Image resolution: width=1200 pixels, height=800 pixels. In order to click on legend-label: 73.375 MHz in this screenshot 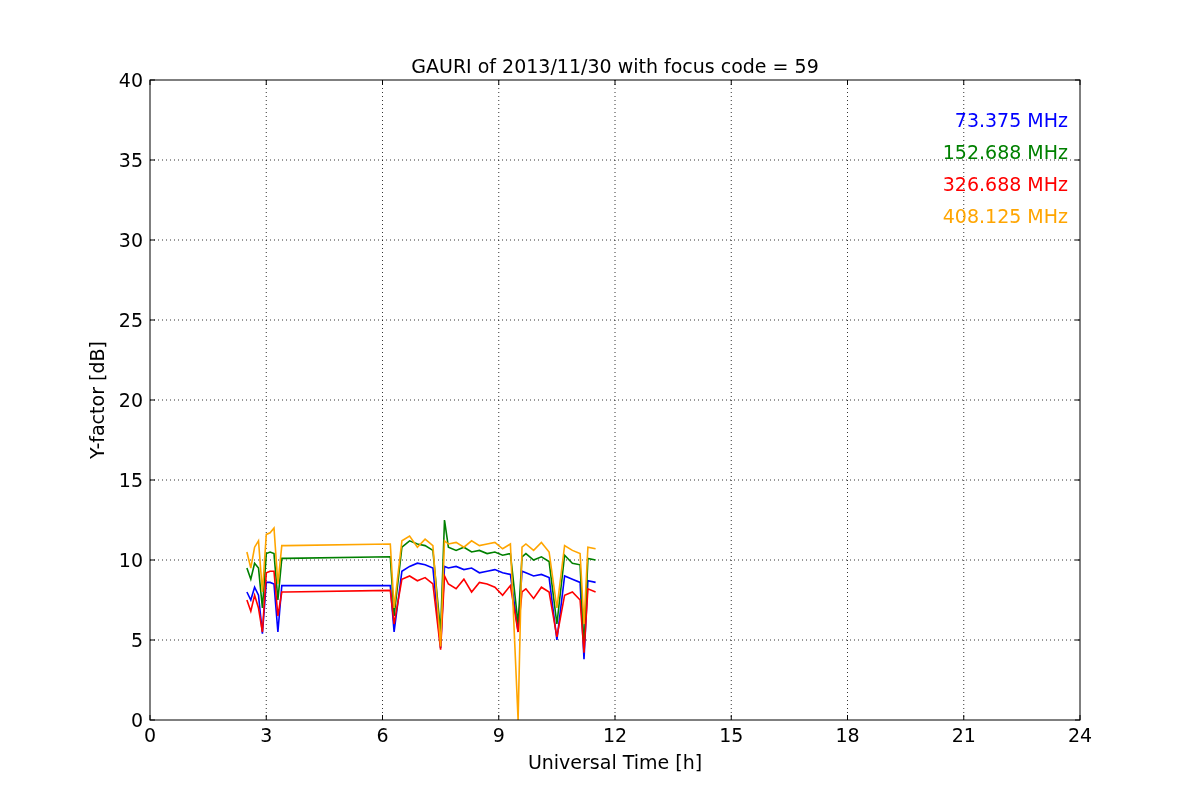, I will do `click(1011, 120)`.